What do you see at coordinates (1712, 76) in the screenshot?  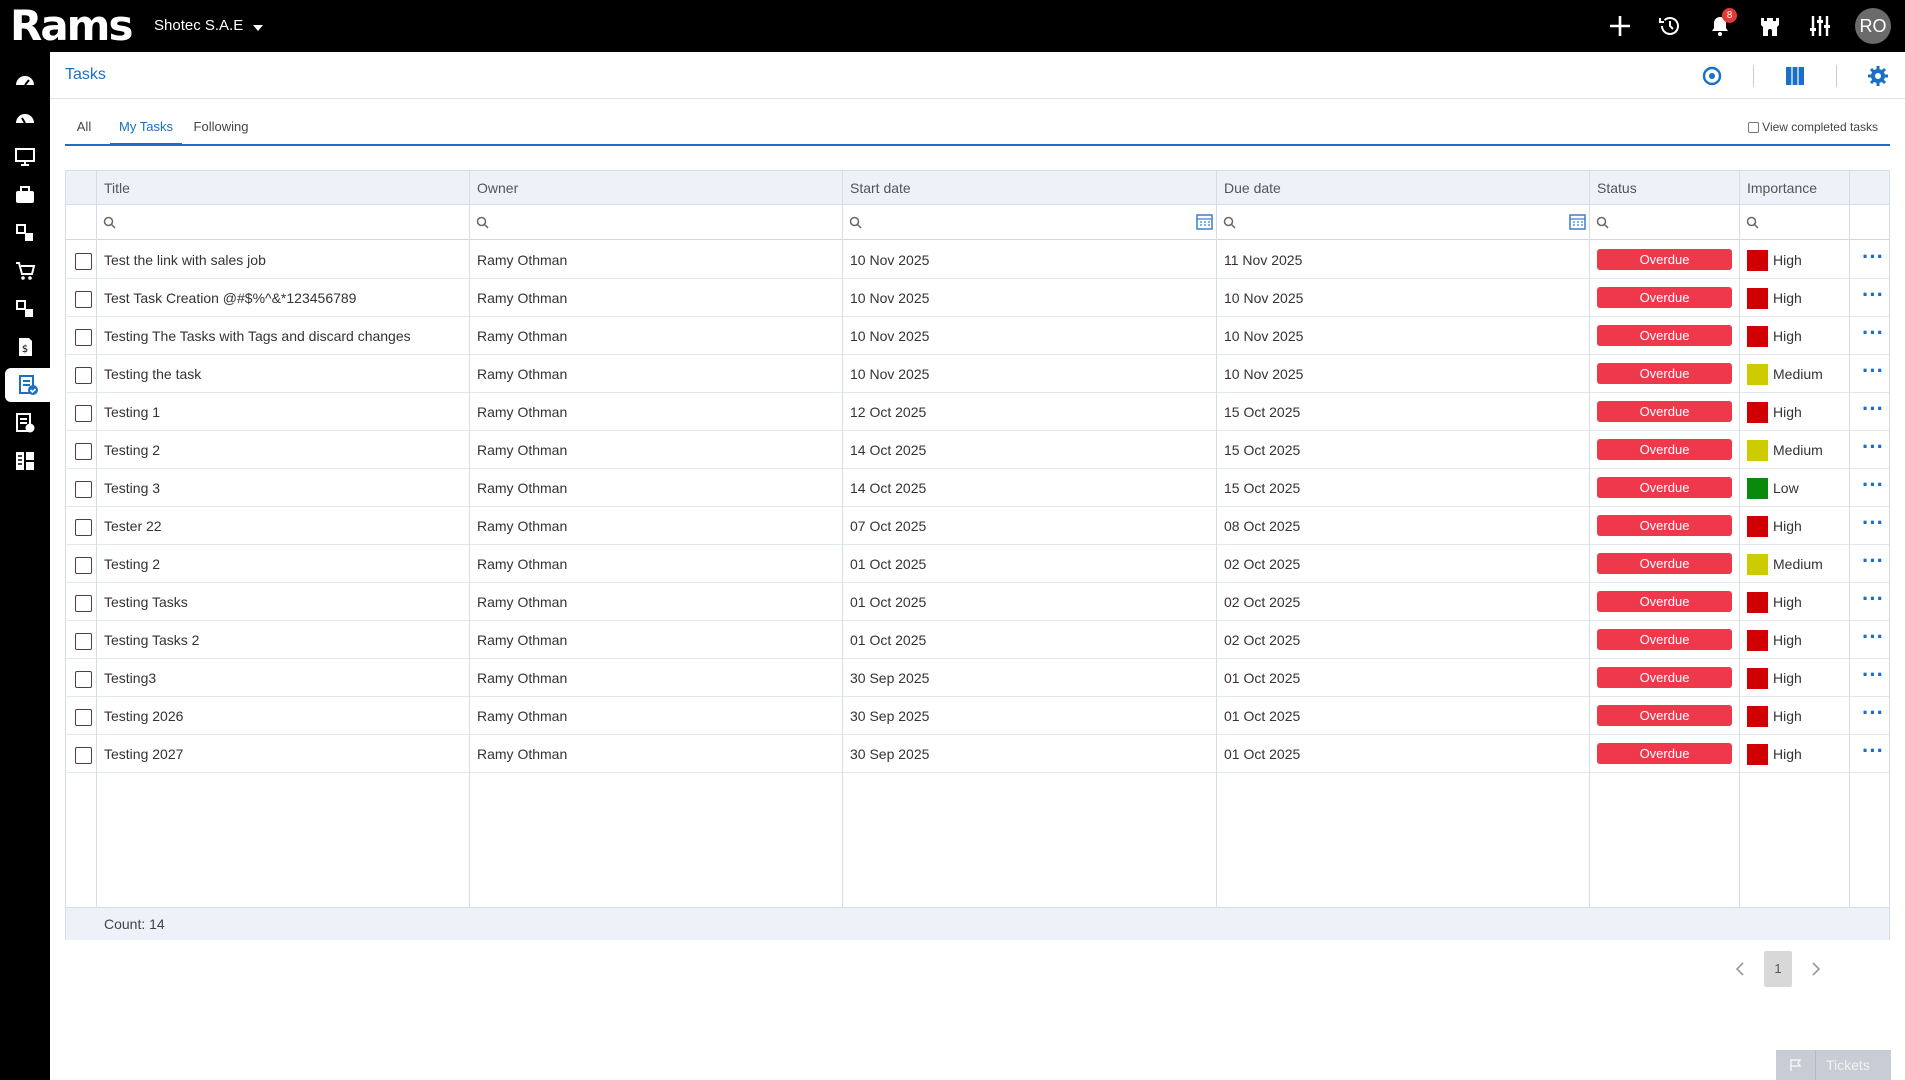 I see `refresh-button` at bounding box center [1712, 76].